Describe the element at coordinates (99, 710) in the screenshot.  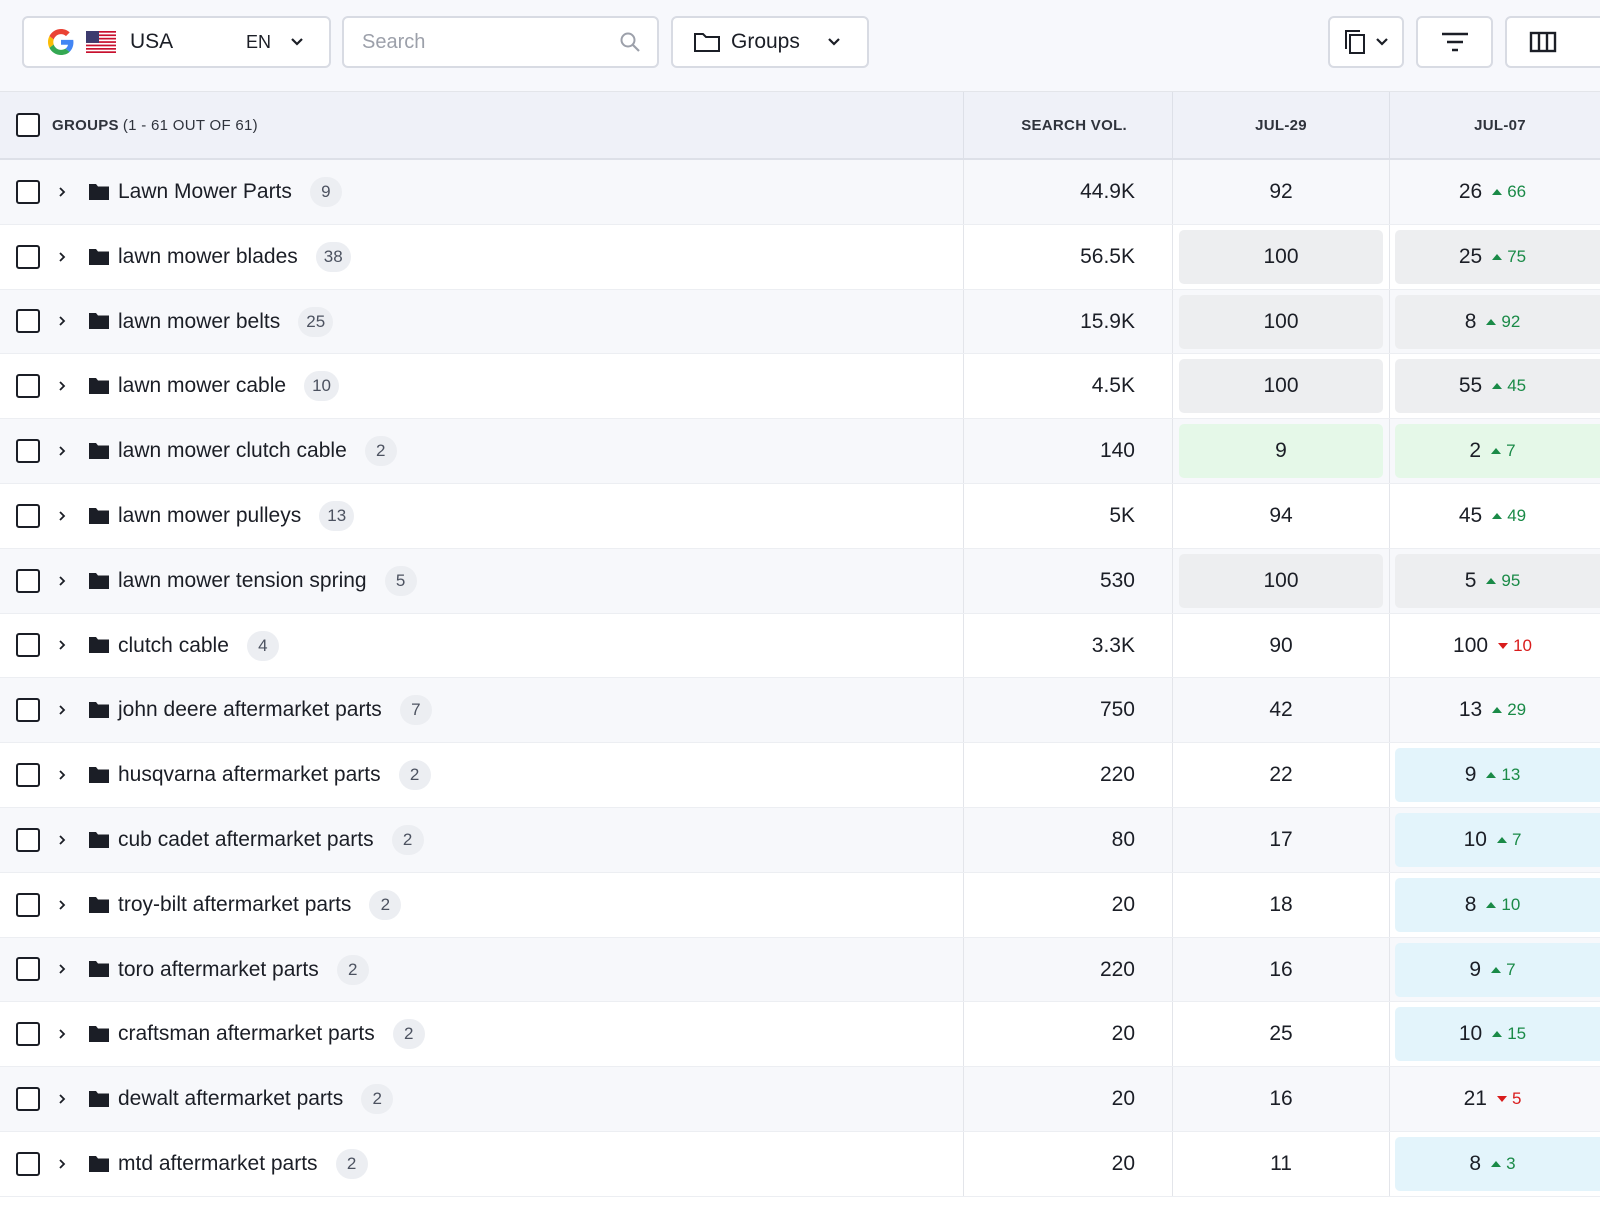
I see `folder-icon` at that location.